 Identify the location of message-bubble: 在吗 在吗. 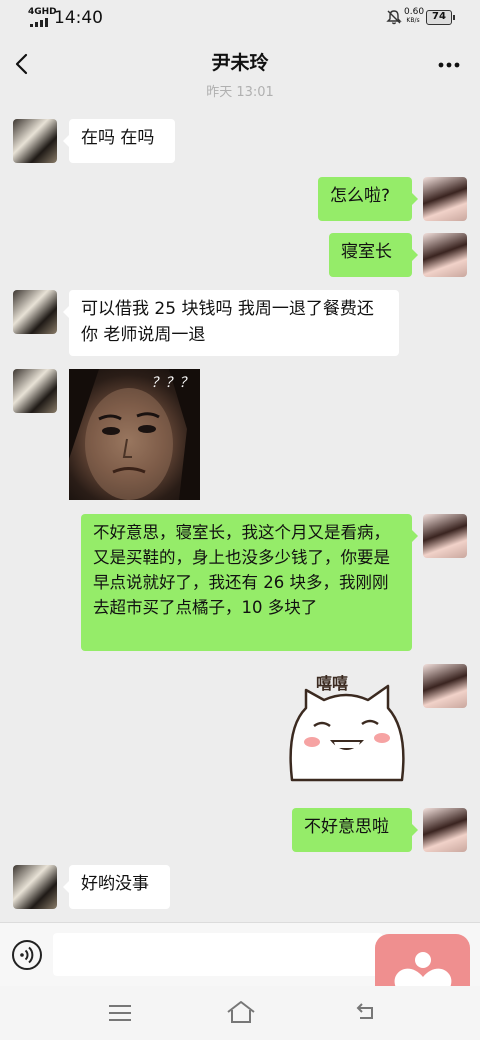
(119, 141).